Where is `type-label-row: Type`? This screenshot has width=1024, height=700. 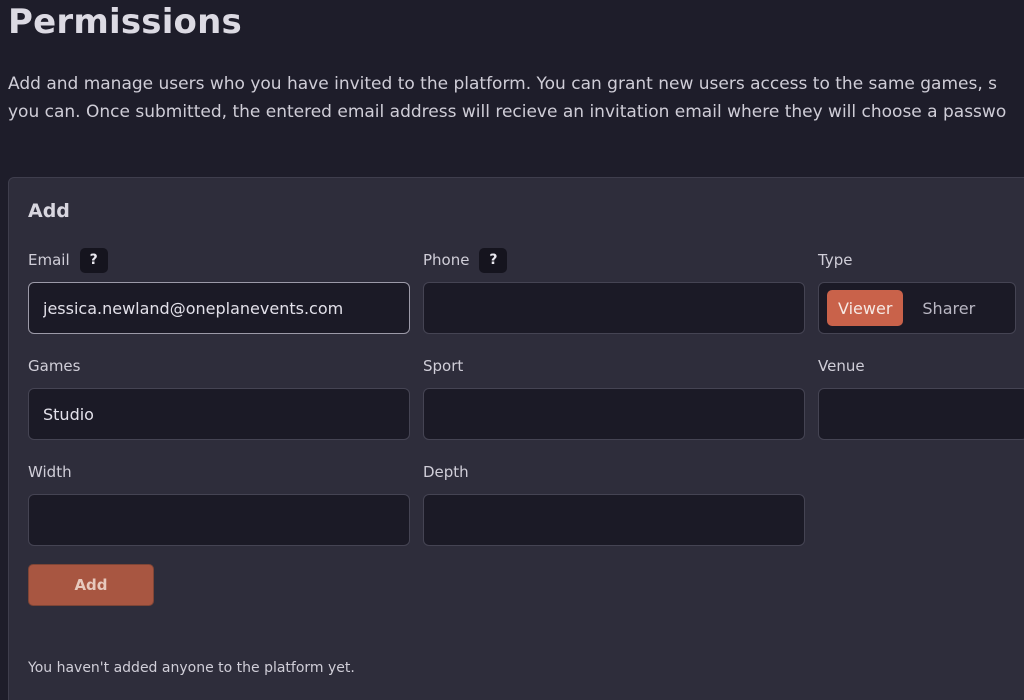
type-label-row: Type is located at coordinates (835, 260).